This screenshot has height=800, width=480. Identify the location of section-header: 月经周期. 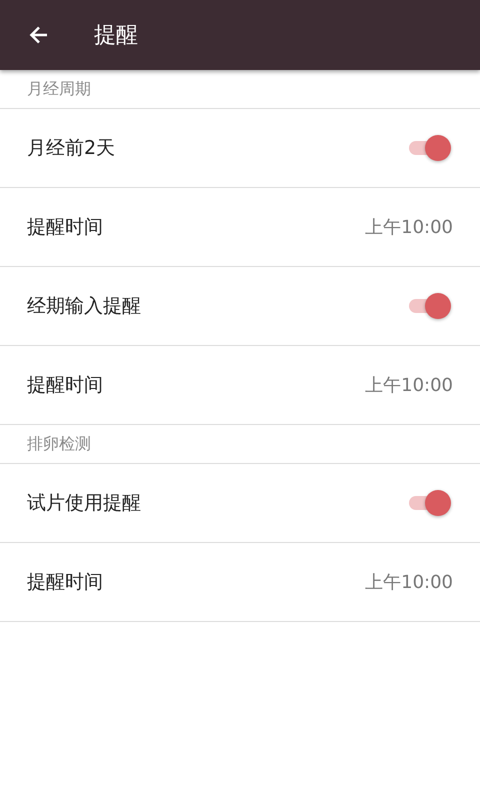
(240, 89).